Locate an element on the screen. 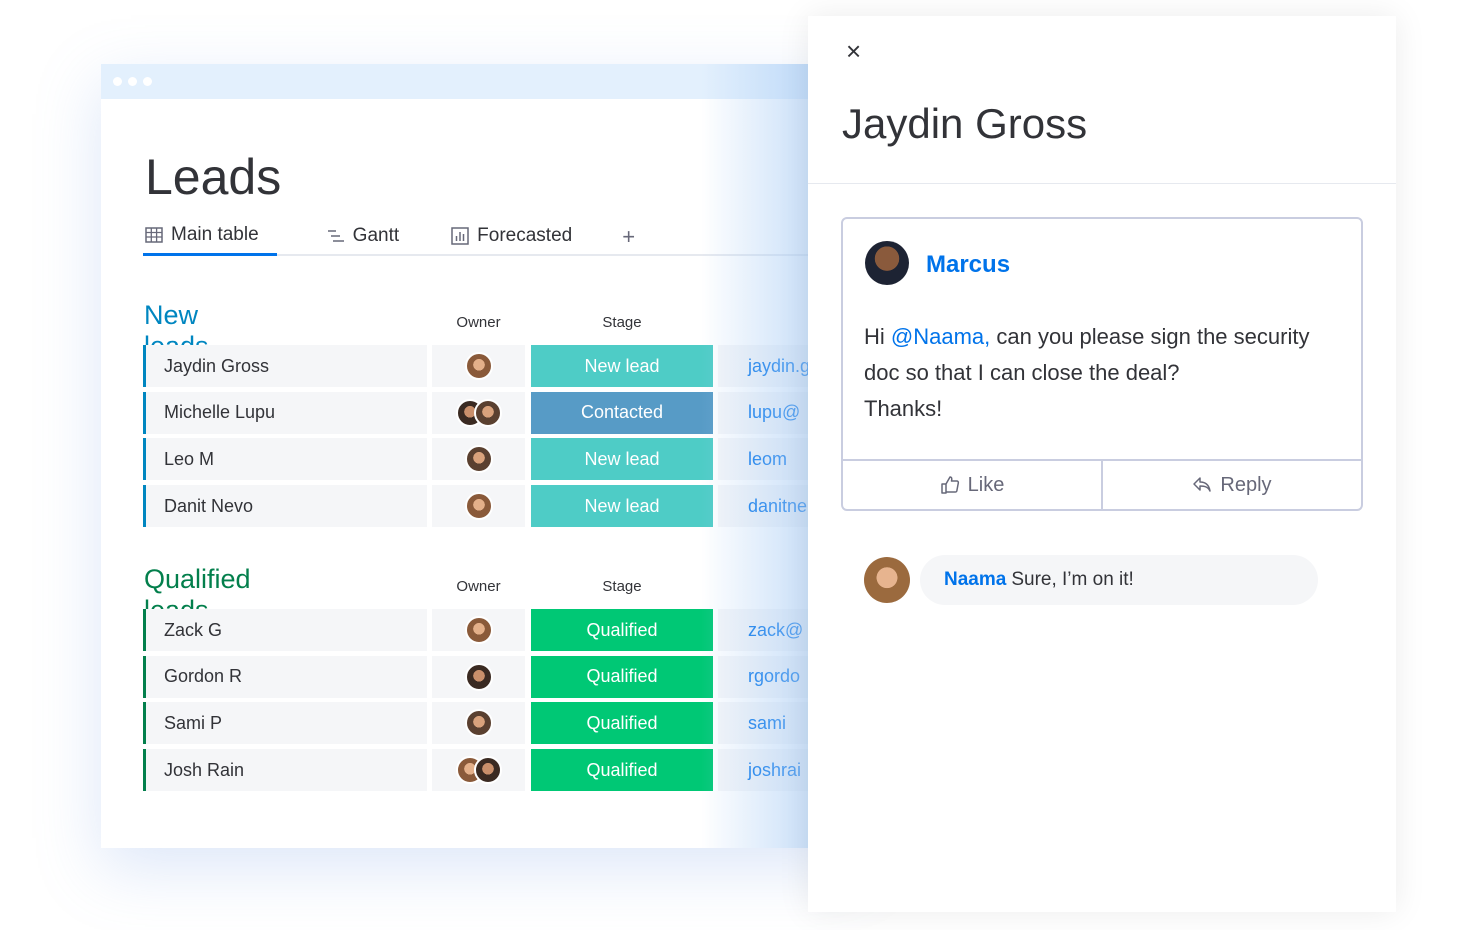 Image resolution: width=1468 pixels, height=930 pixels. item-name: Zack G is located at coordinates (285, 630).